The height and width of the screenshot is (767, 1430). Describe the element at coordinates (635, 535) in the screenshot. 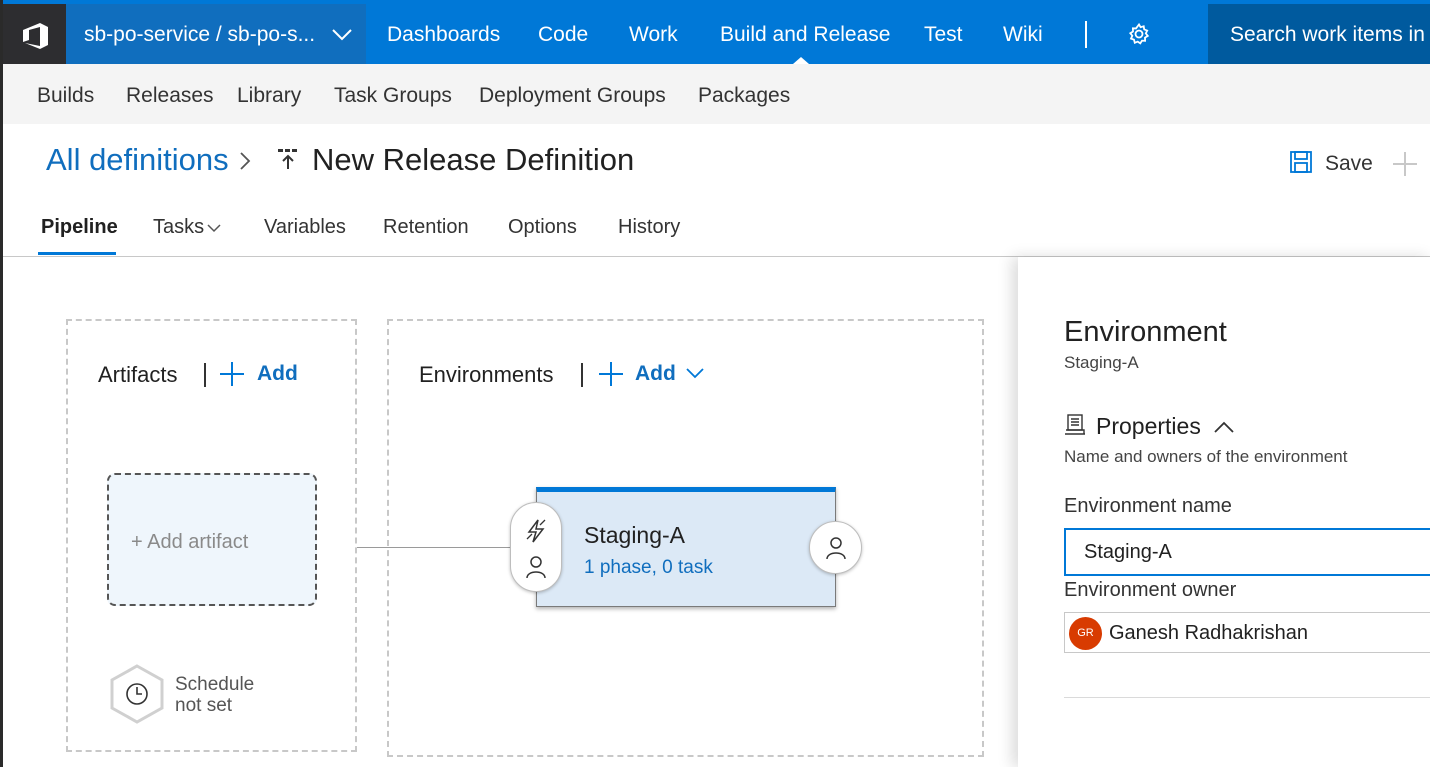

I see `environment-card-name: Staging-A` at that location.